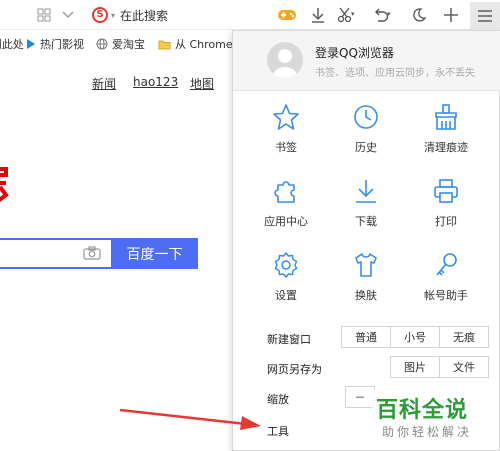 The height and width of the screenshot is (451, 500). I want to click on baidu-search-button: 百度一下, so click(154, 253).